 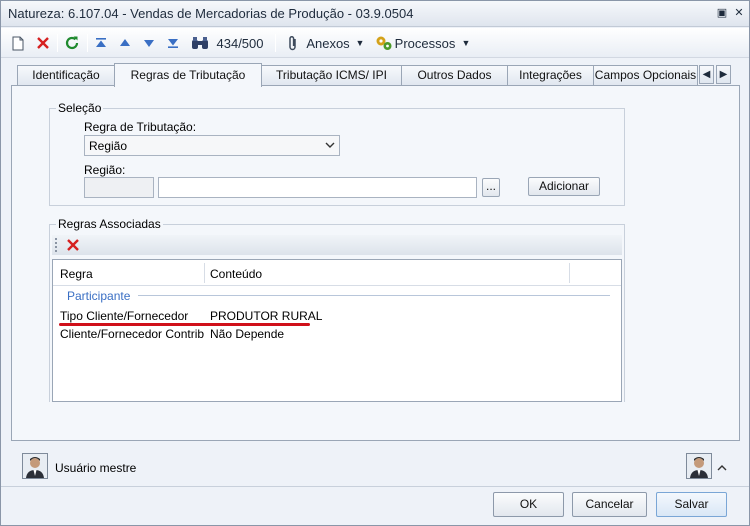 I want to click on next-record-icon, so click(x=149, y=43).